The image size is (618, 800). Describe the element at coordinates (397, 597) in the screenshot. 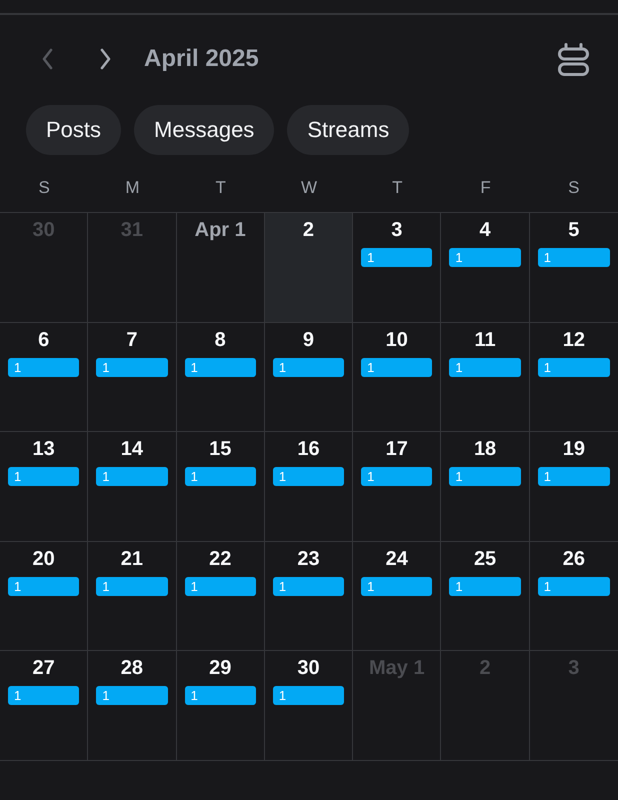

I see `day-cell: 24 1` at that location.